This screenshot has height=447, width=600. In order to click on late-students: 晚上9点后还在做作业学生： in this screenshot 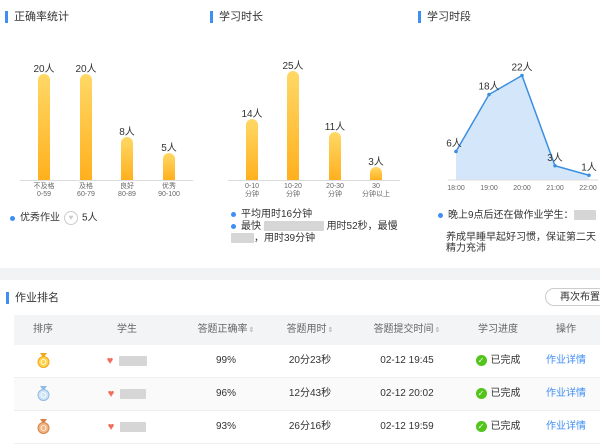, I will do `click(517, 216)`.